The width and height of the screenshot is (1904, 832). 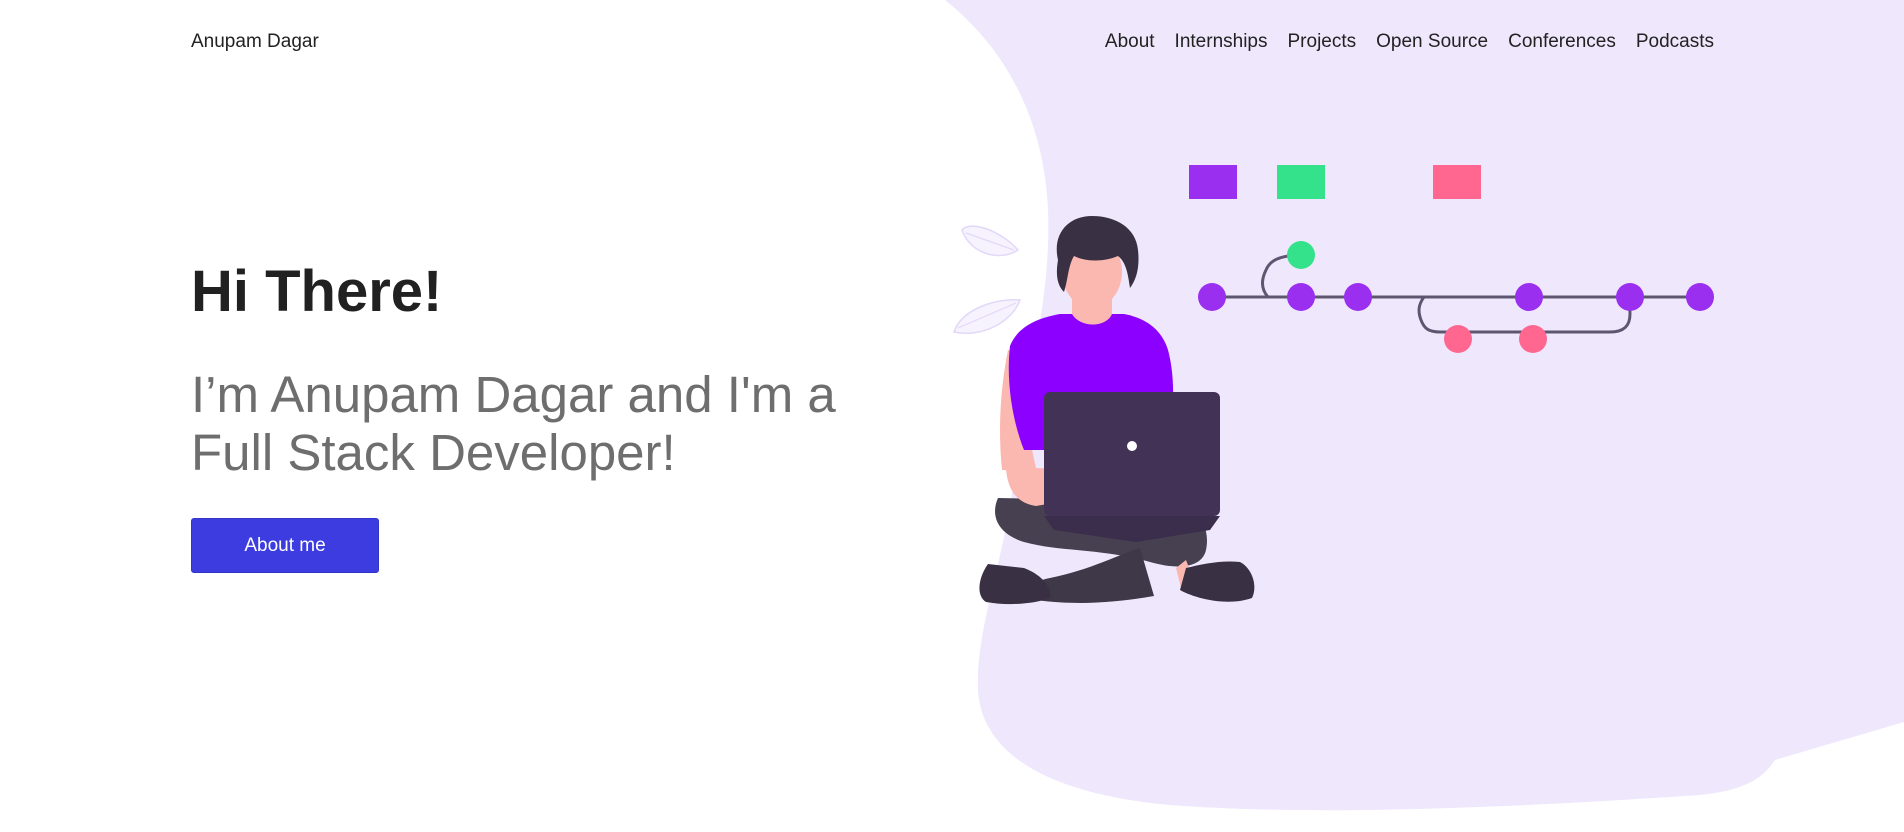 What do you see at coordinates (990, 241) in the screenshot?
I see `leaf-top-icon` at bounding box center [990, 241].